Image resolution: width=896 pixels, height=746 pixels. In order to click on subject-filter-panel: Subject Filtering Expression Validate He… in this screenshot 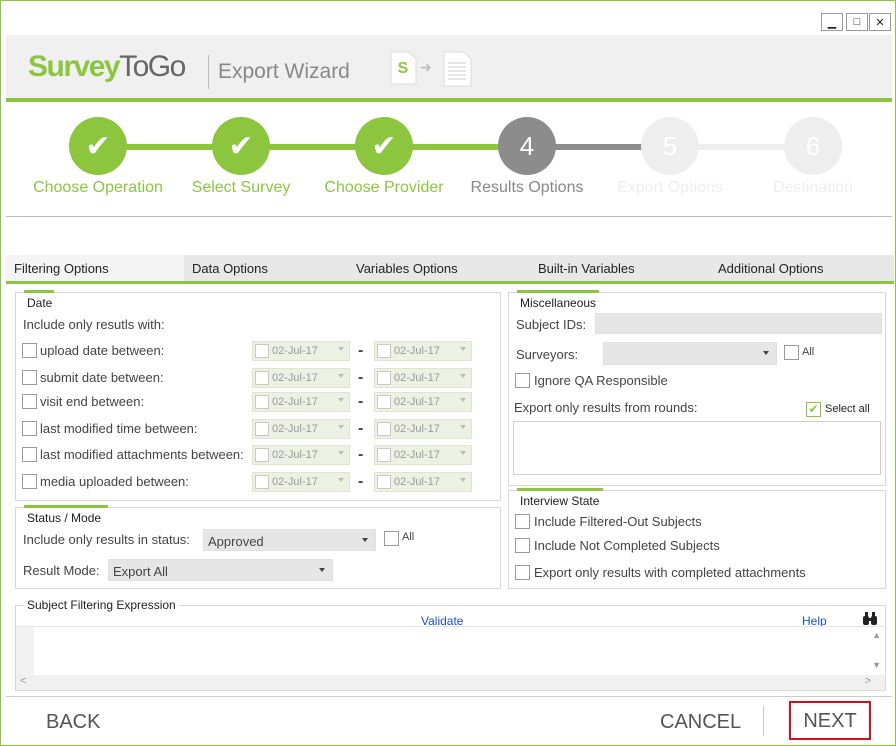, I will do `click(450, 644)`.